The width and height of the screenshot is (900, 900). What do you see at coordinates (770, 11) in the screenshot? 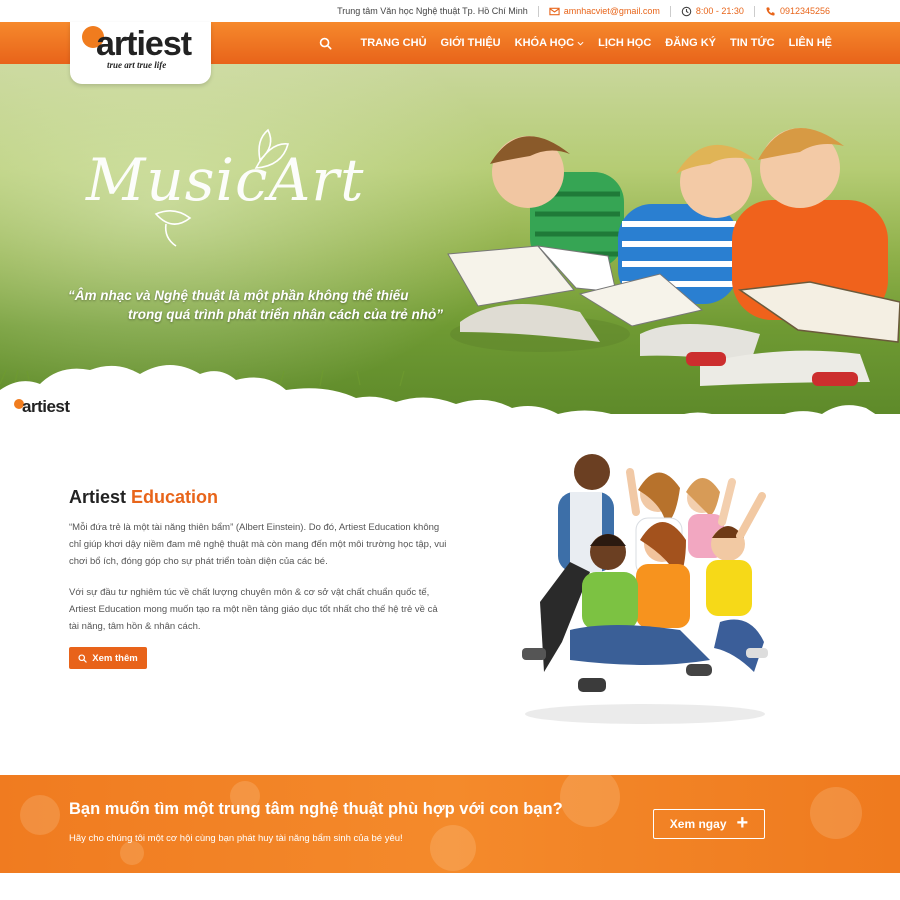
I see `phone-icon` at bounding box center [770, 11].